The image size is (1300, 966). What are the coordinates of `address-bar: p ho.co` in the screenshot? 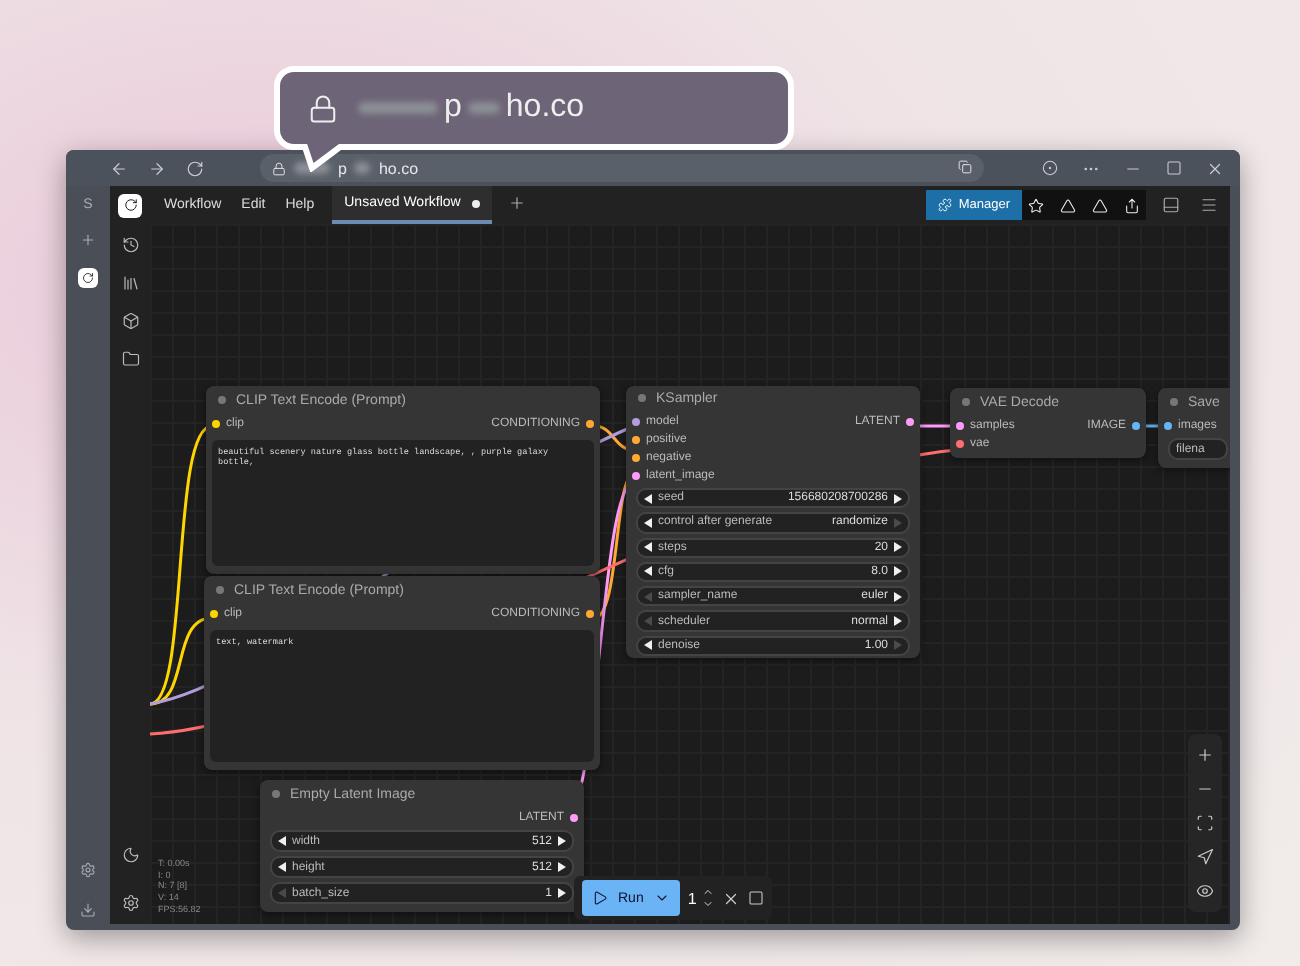 It's located at (622, 168).